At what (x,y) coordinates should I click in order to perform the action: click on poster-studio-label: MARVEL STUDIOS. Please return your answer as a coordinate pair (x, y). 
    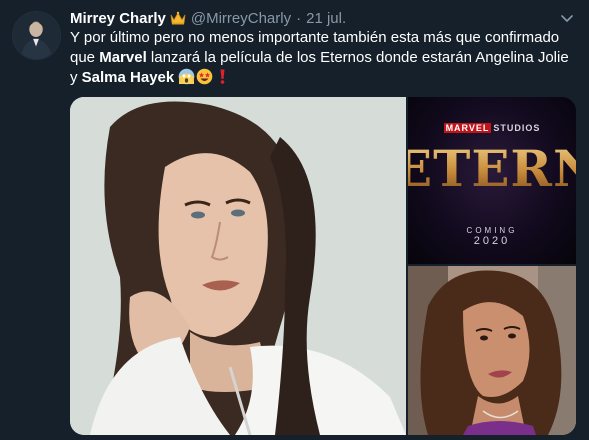
    Looking at the image, I should click on (492, 128).